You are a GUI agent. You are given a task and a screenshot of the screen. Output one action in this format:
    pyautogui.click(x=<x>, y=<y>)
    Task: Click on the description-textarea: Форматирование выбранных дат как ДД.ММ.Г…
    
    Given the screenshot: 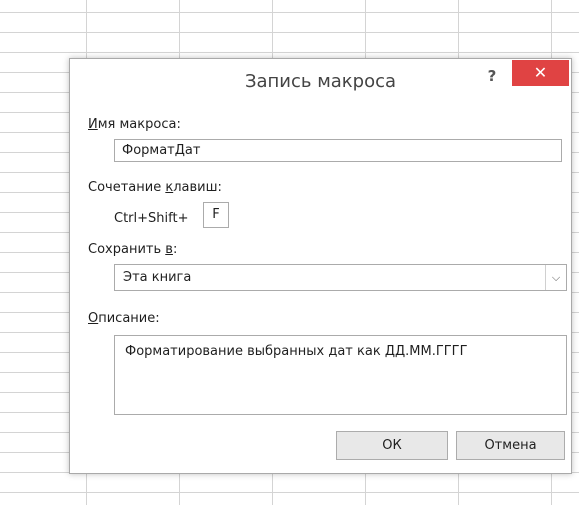 What is the action you would take?
    pyautogui.click(x=340, y=375)
    